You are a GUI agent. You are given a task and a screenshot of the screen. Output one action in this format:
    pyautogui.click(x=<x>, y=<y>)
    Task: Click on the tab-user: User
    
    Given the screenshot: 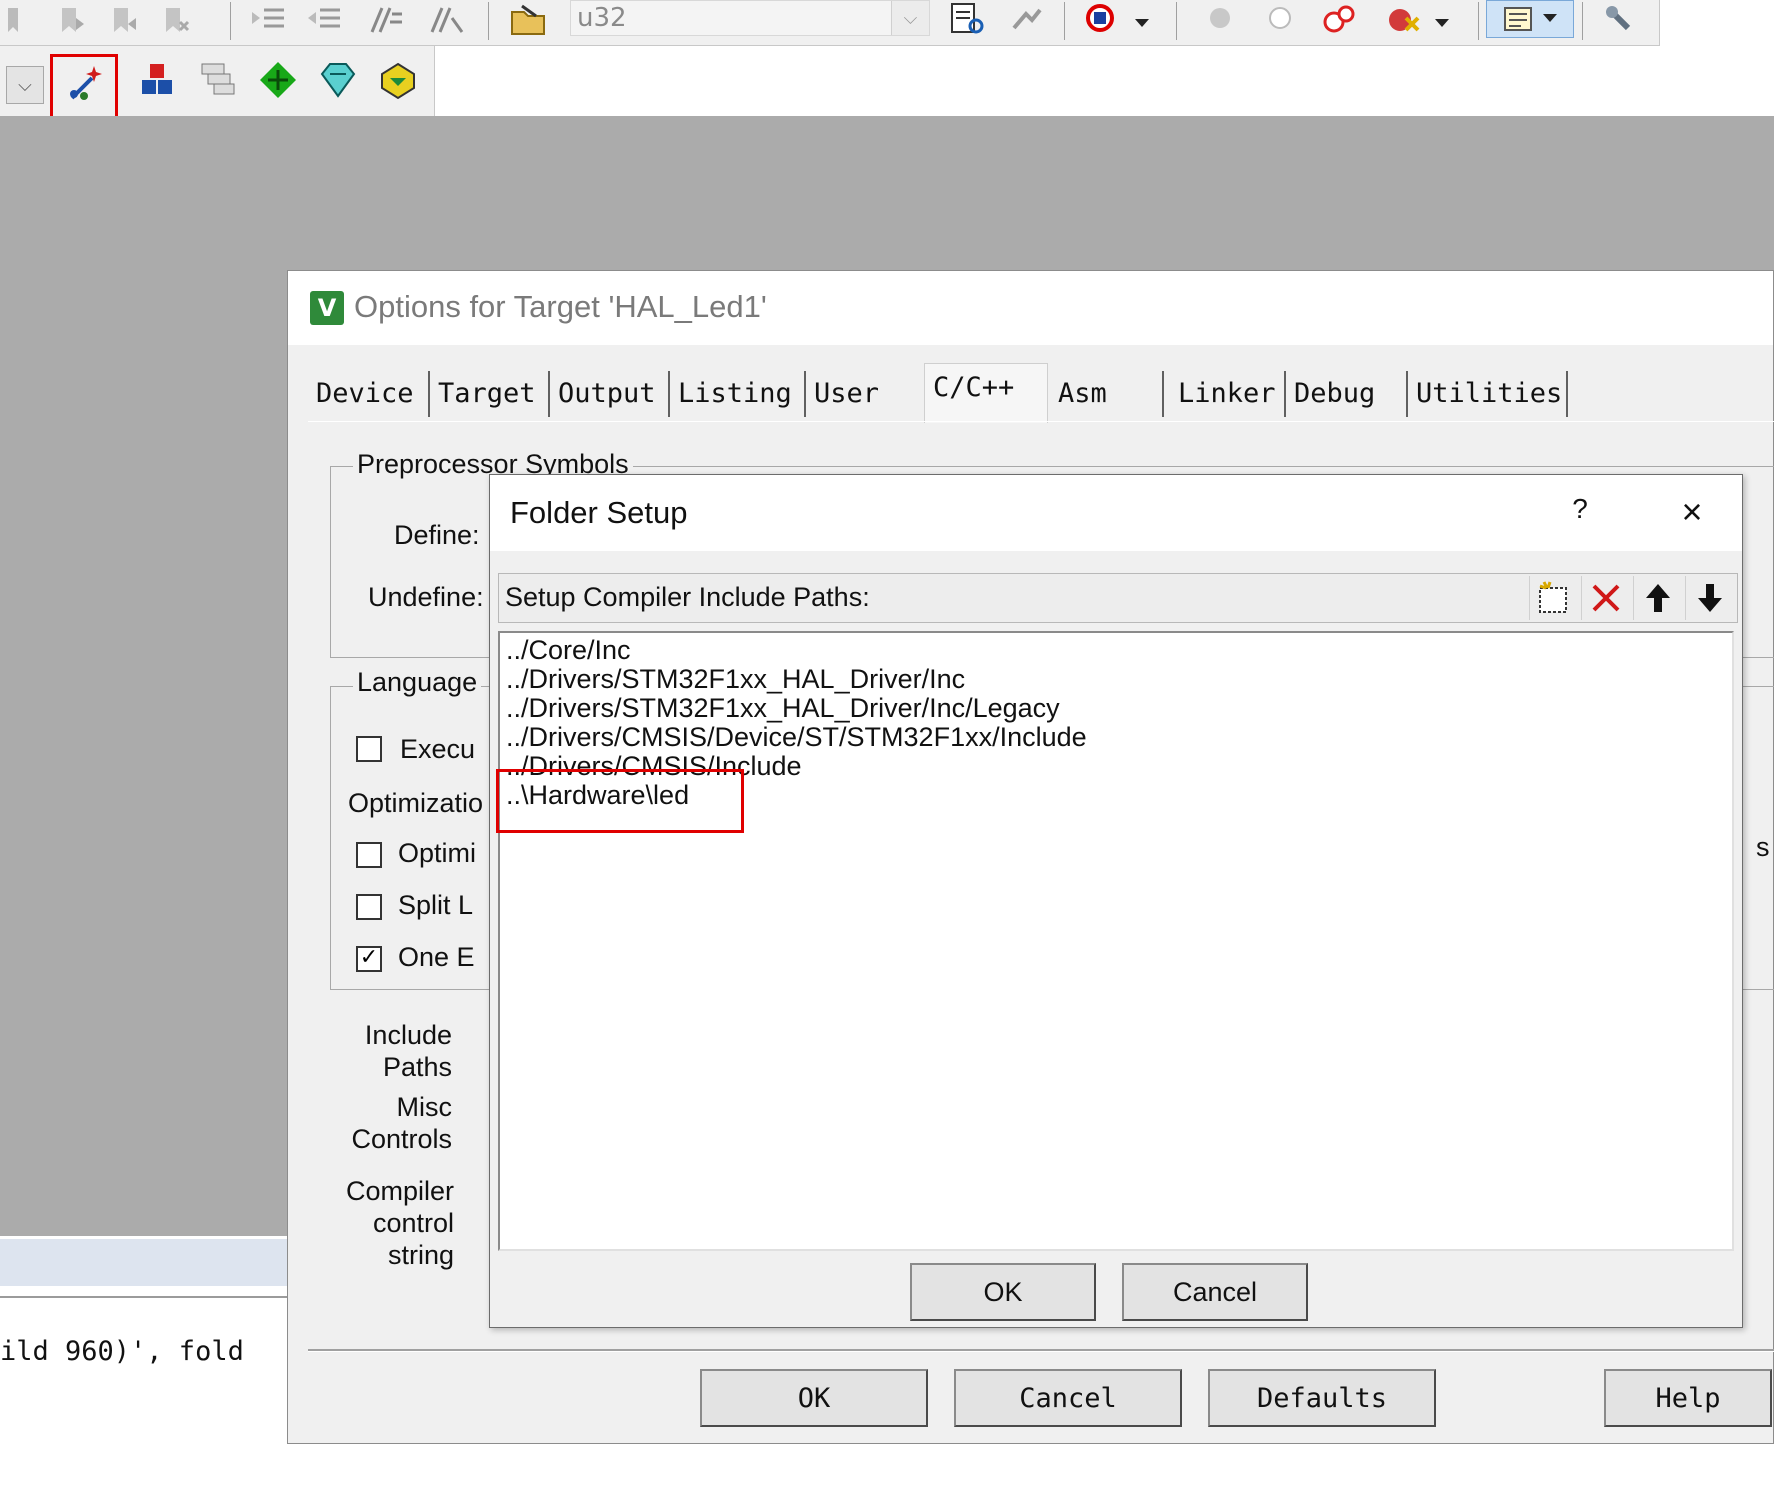 What is the action you would take?
    pyautogui.click(x=862, y=394)
    